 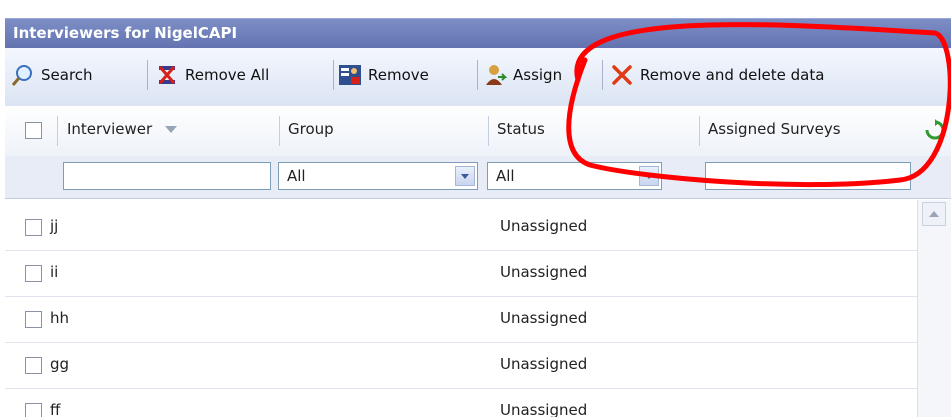 What do you see at coordinates (23, 75) in the screenshot?
I see `magnifier-icon` at bounding box center [23, 75].